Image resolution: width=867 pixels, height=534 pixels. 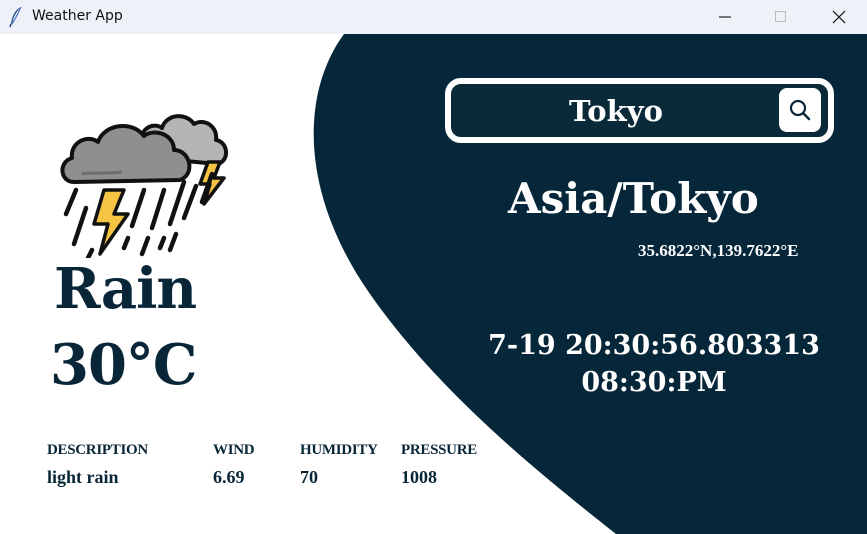 What do you see at coordinates (439, 450) in the screenshot?
I see `pressure-label: PRESSURE` at bounding box center [439, 450].